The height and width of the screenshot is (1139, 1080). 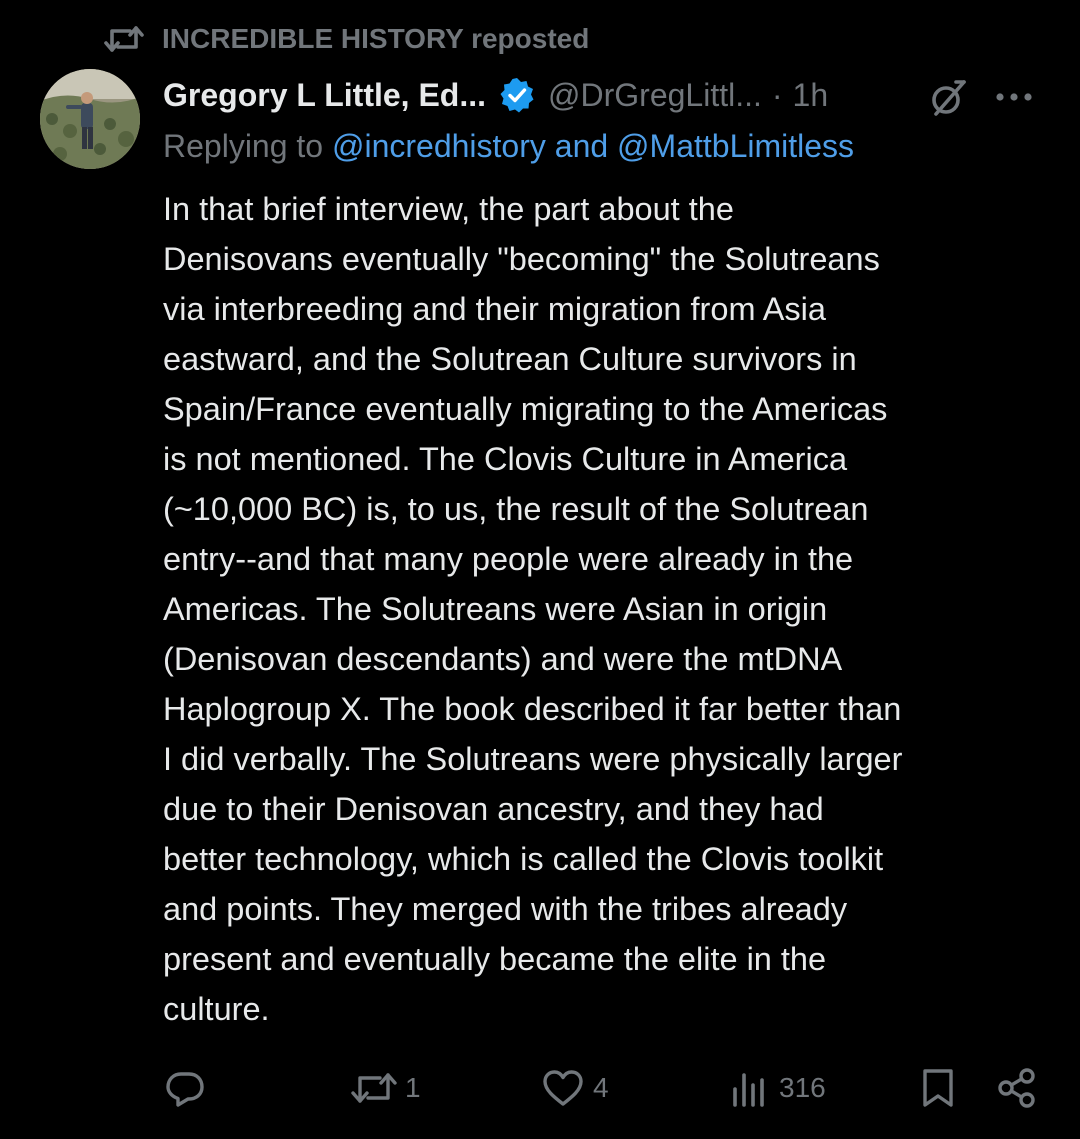 I want to click on like-button: 4, so click(x=575, y=1088).